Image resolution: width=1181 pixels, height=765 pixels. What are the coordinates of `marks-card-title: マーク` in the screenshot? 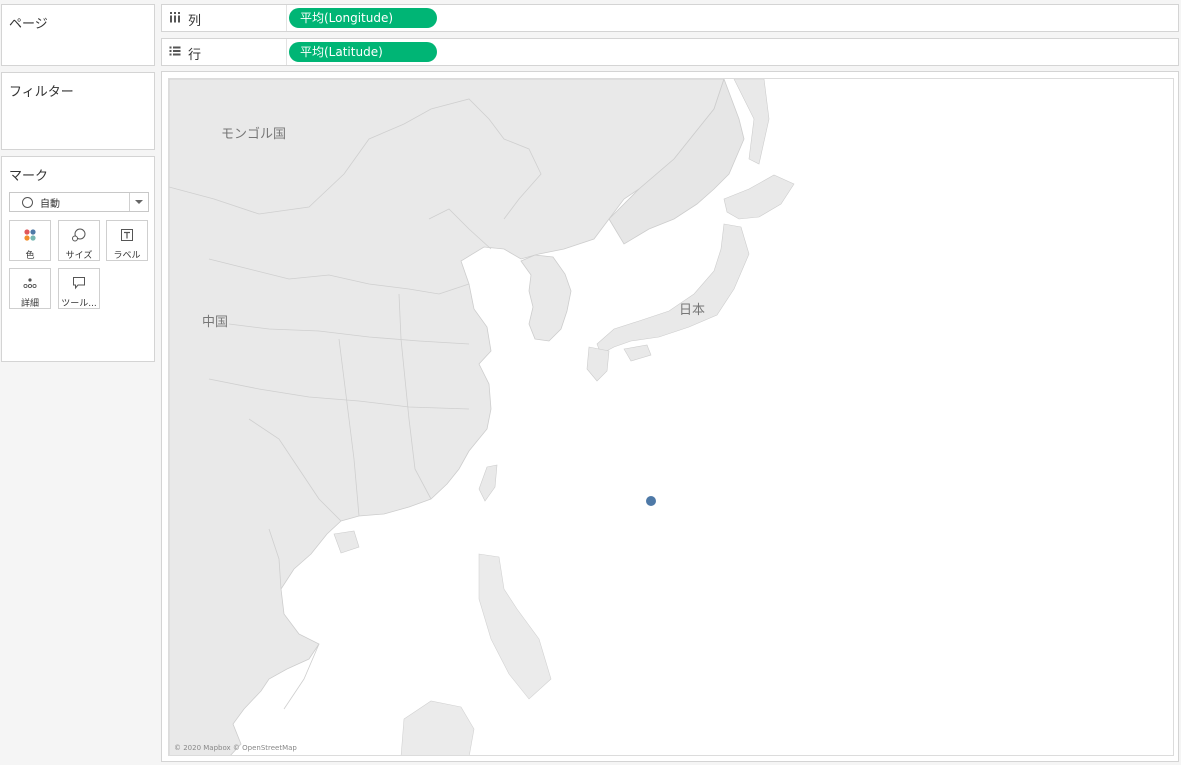 It's located at (29, 176).